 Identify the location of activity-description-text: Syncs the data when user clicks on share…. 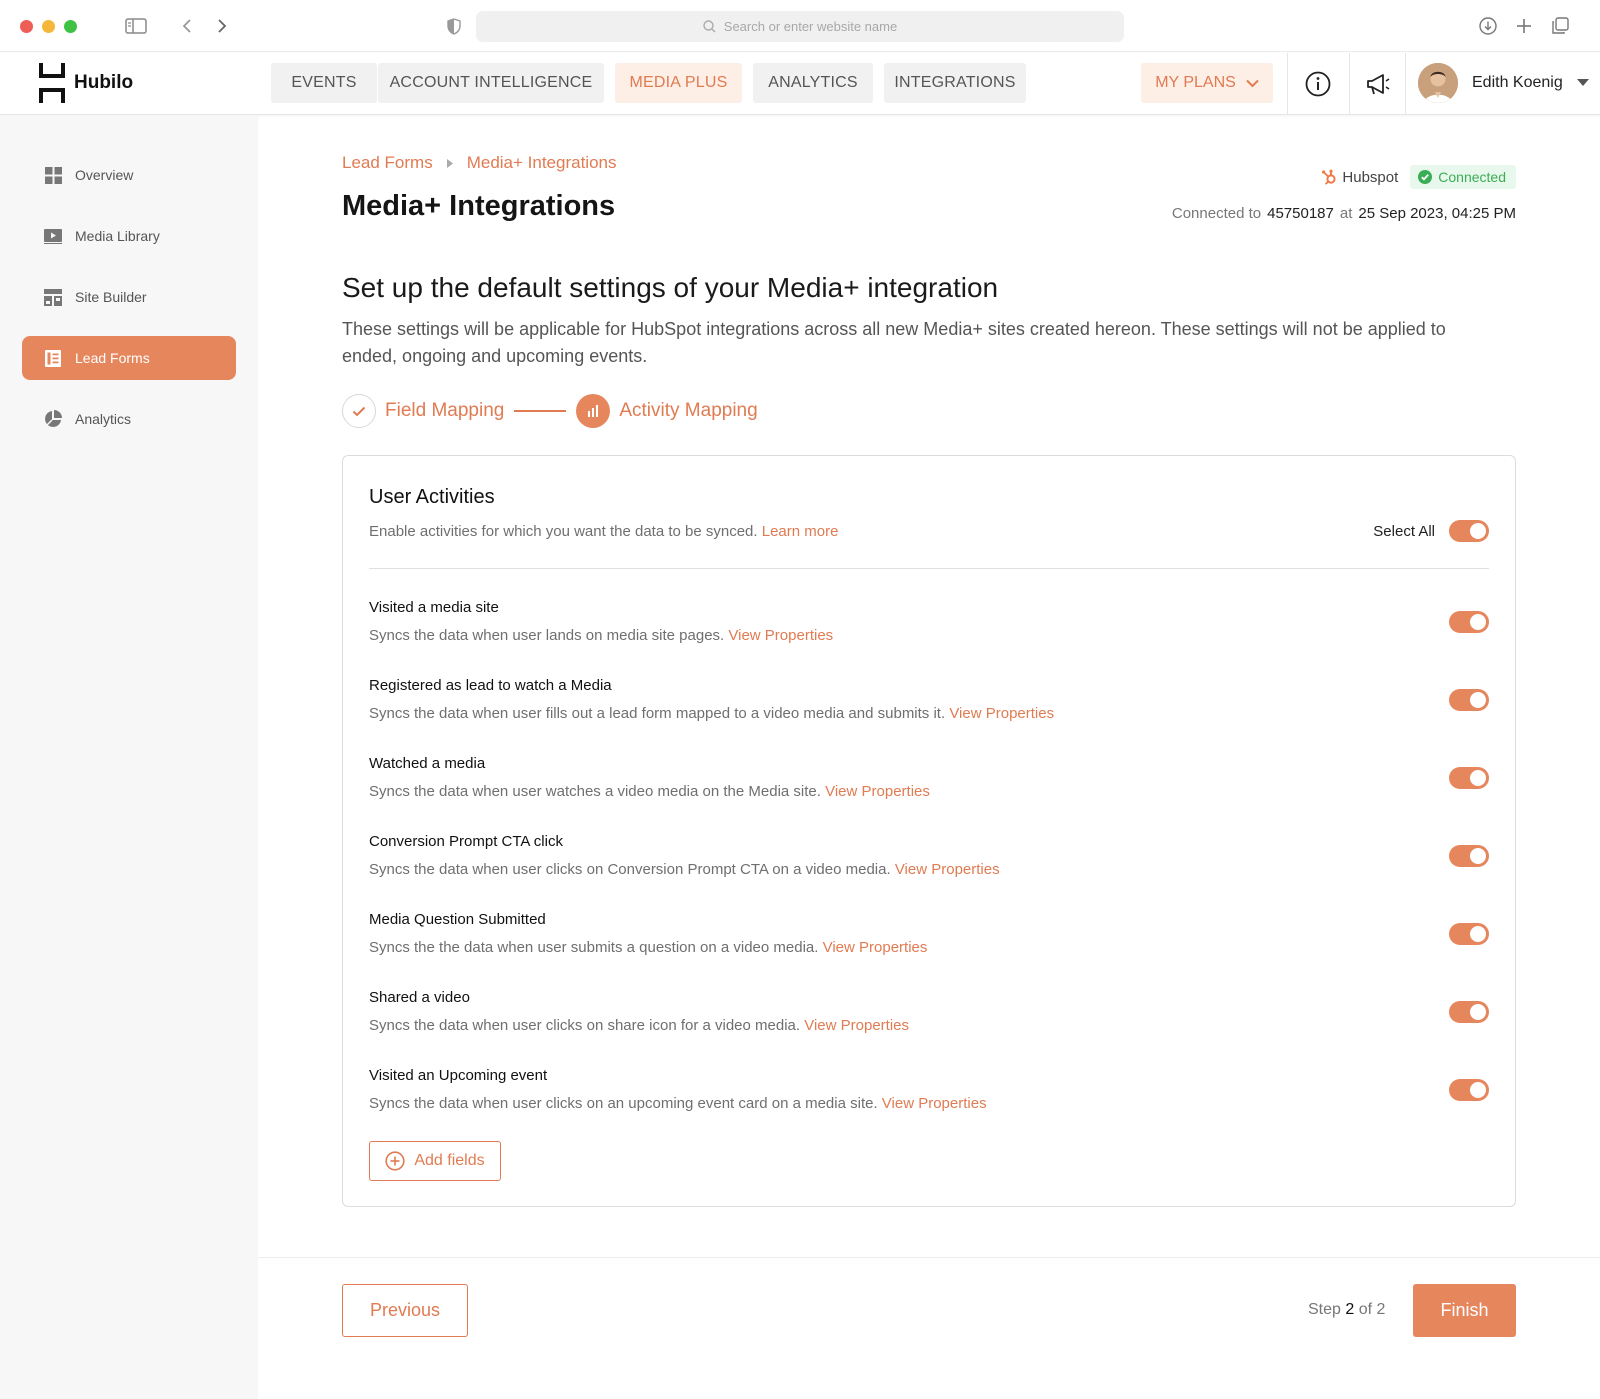
(585, 1025).